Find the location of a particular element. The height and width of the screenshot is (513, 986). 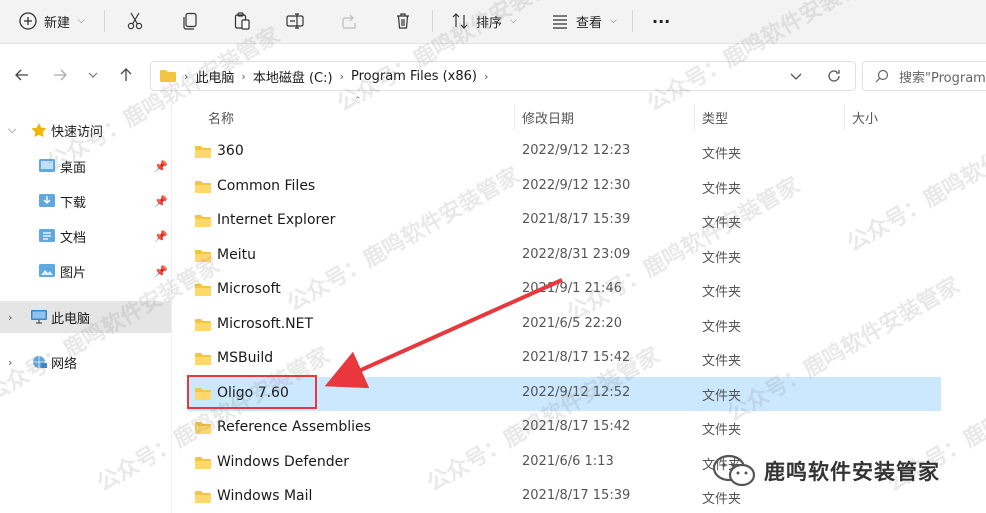

view-button: 查看 ⌵ is located at coordinates (583, 21).